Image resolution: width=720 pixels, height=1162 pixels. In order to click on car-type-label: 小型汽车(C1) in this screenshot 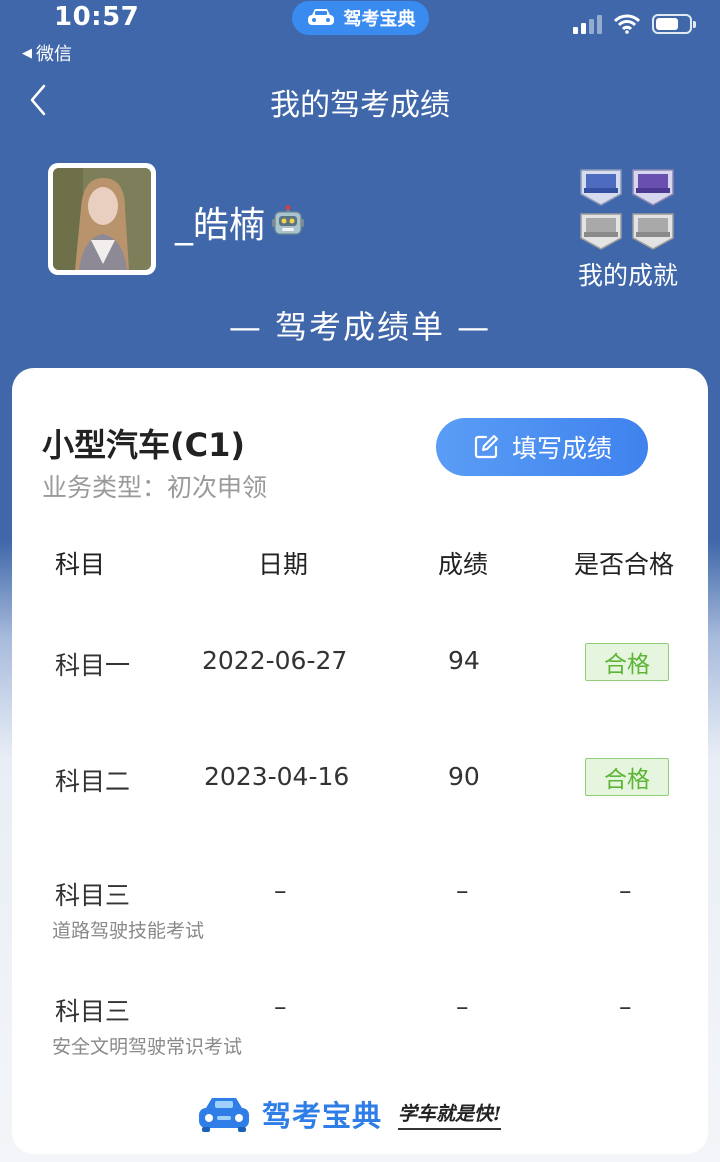, I will do `click(144, 445)`.